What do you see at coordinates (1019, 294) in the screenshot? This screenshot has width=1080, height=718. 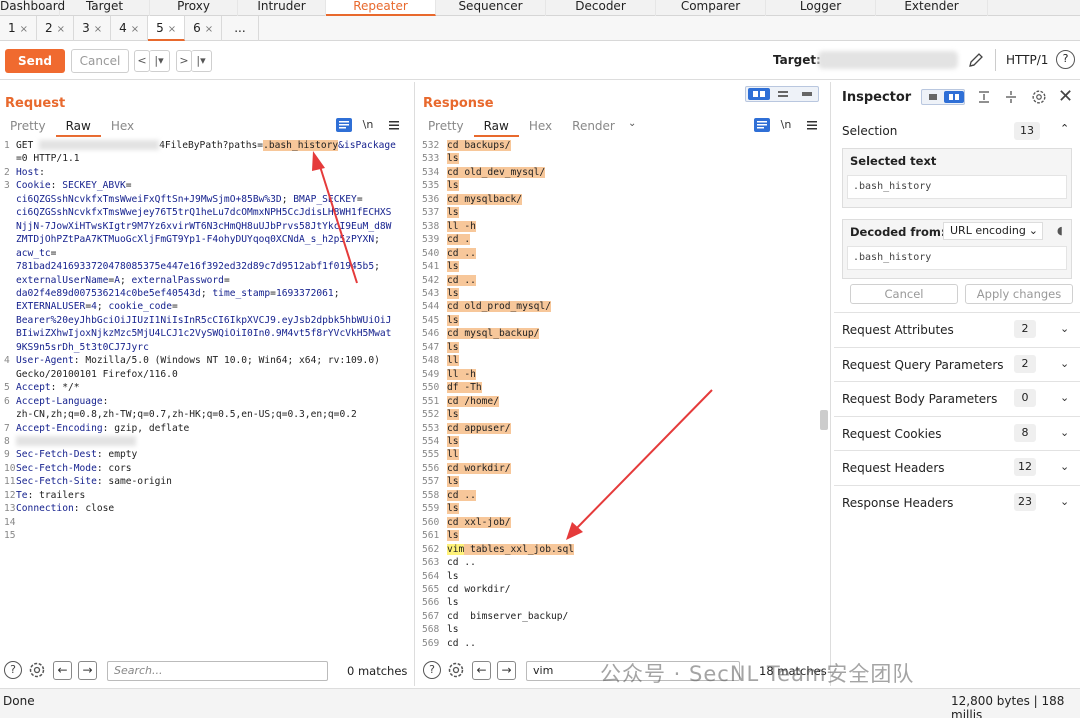 I see `apply-changes-button: Apply changes` at bounding box center [1019, 294].